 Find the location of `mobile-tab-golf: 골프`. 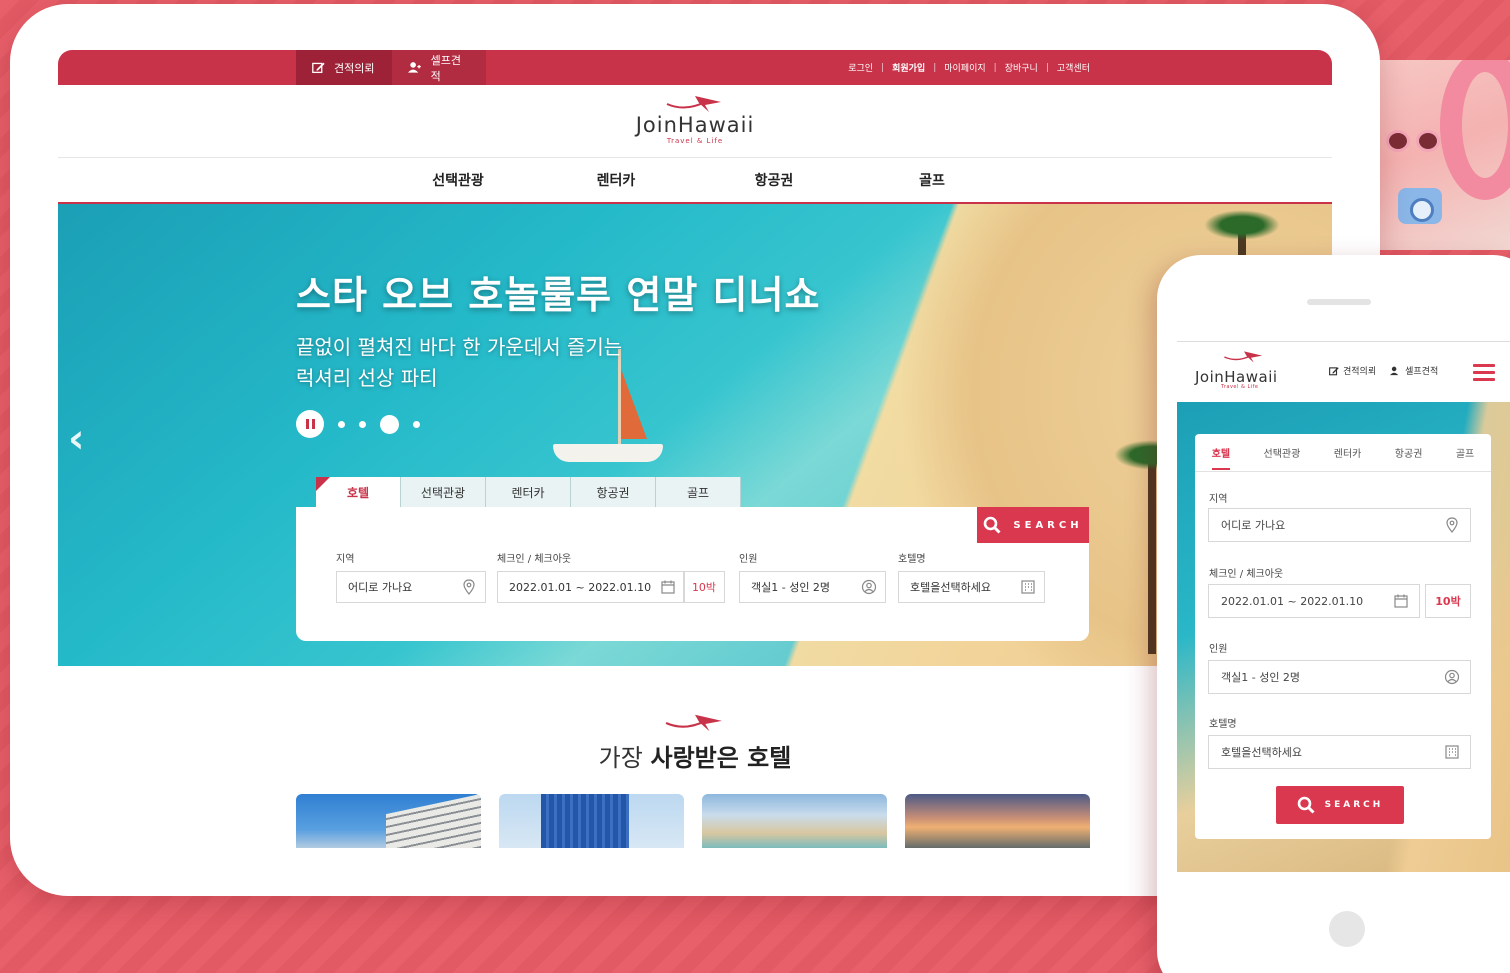

mobile-tab-golf: 골프 is located at coordinates (1465, 452).